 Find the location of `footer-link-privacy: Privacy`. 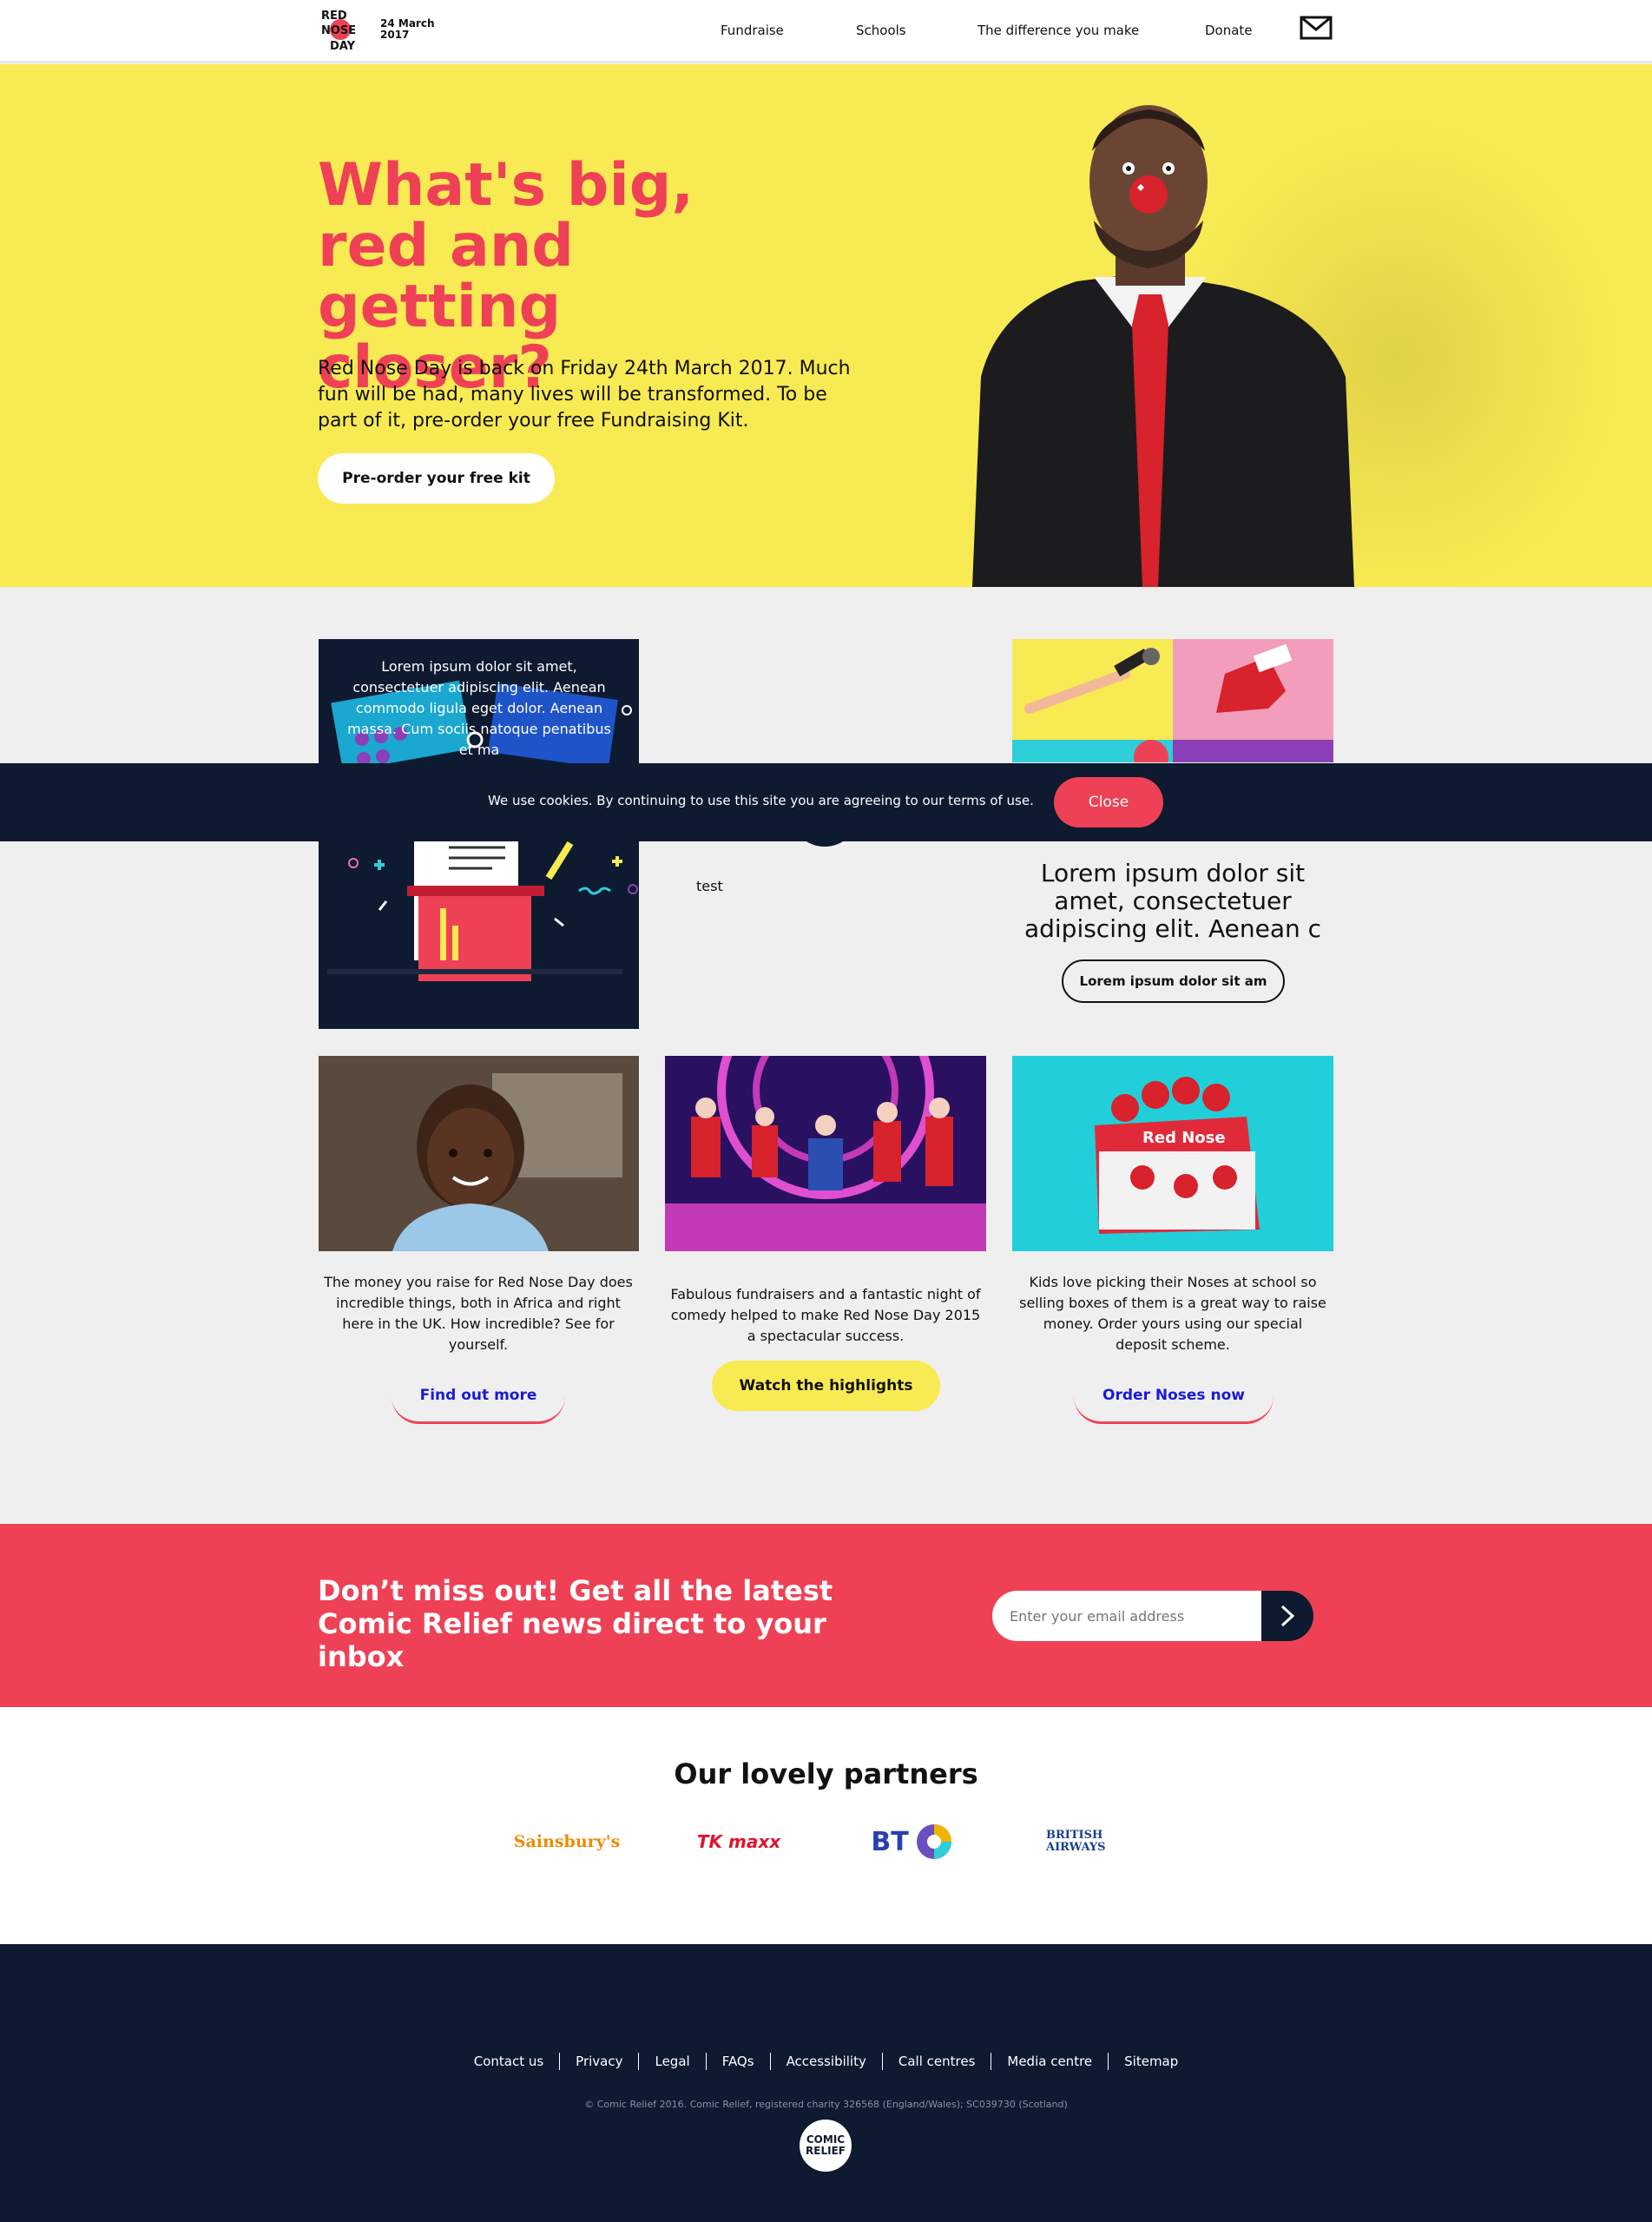

footer-link-privacy: Privacy is located at coordinates (598, 2061).